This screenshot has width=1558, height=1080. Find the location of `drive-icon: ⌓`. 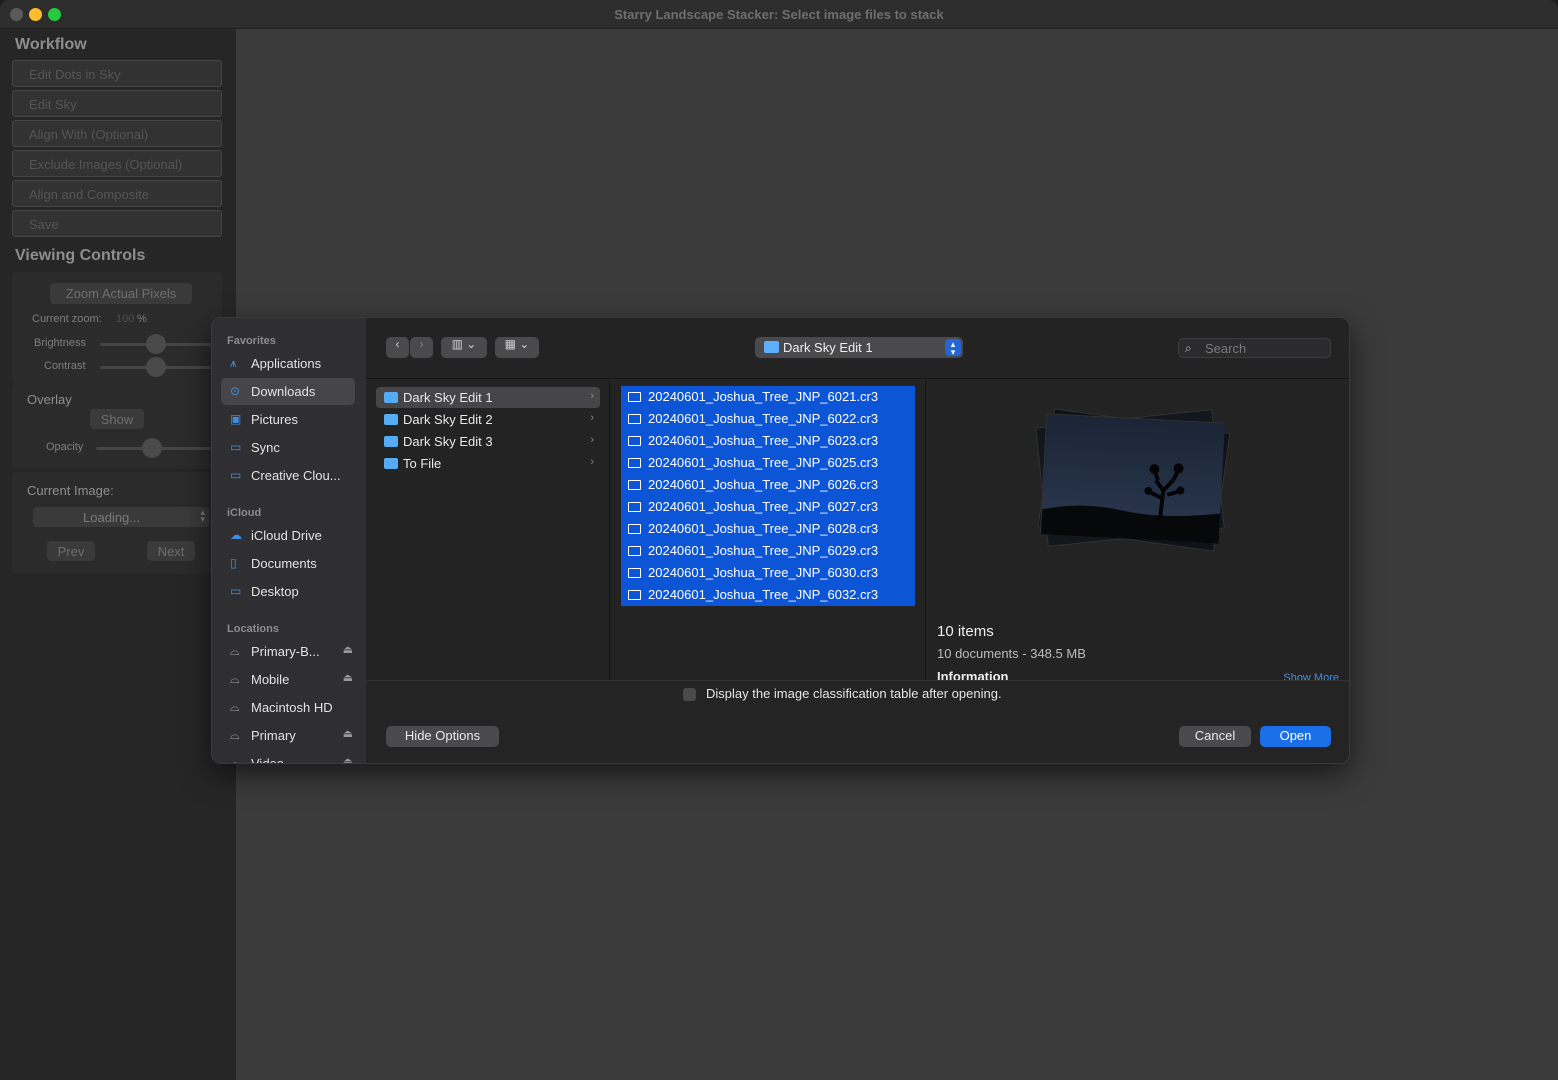

drive-icon: ⌓ is located at coordinates (235, 760).